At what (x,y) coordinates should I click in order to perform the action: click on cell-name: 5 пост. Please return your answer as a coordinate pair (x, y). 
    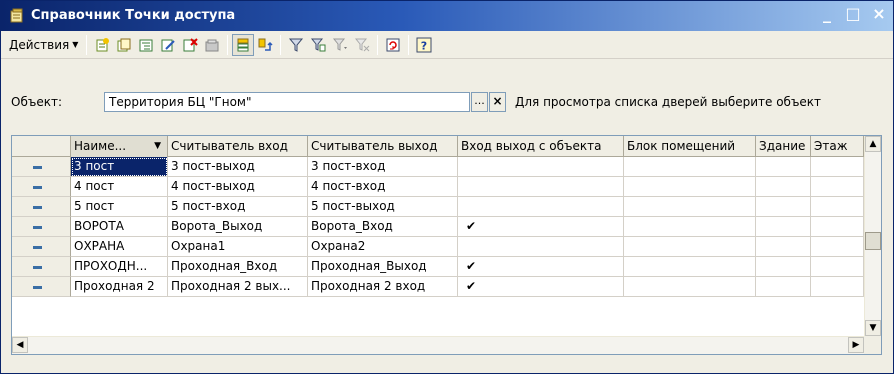
    Looking at the image, I should click on (119, 207).